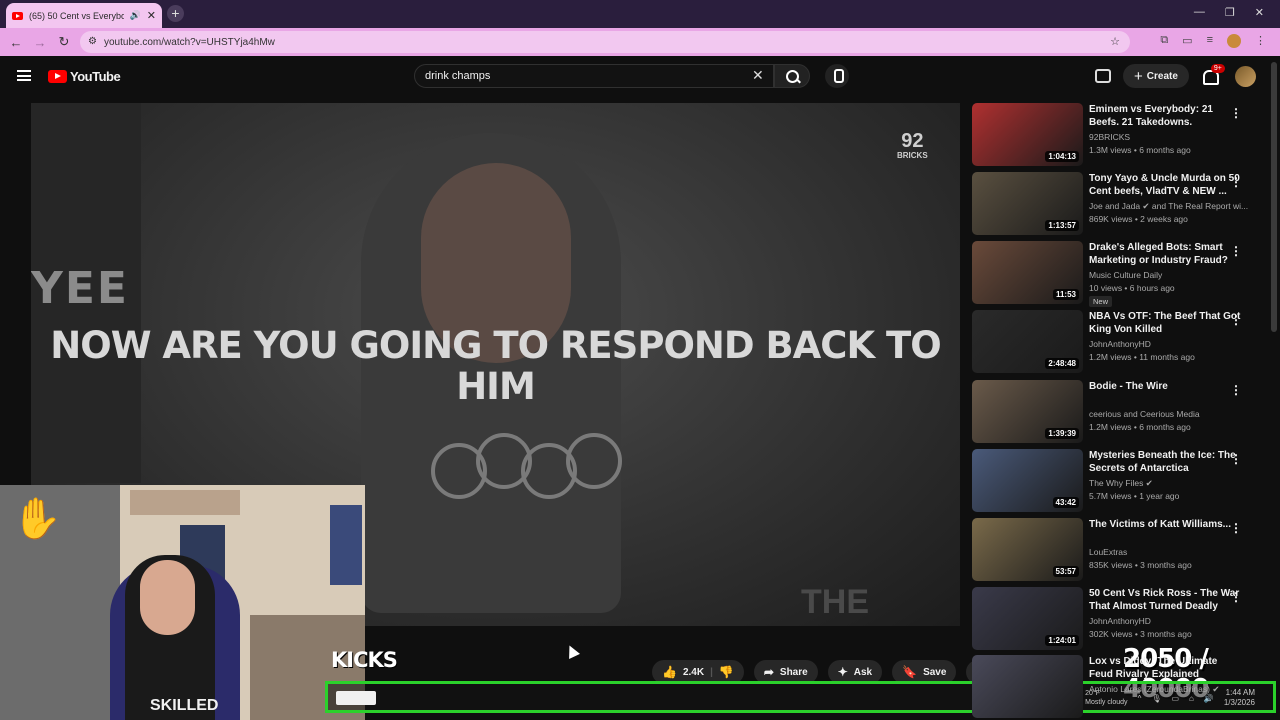 This screenshot has width=1280, height=720. What do you see at coordinates (1156, 76) in the screenshot?
I see `create-button: + Create` at bounding box center [1156, 76].